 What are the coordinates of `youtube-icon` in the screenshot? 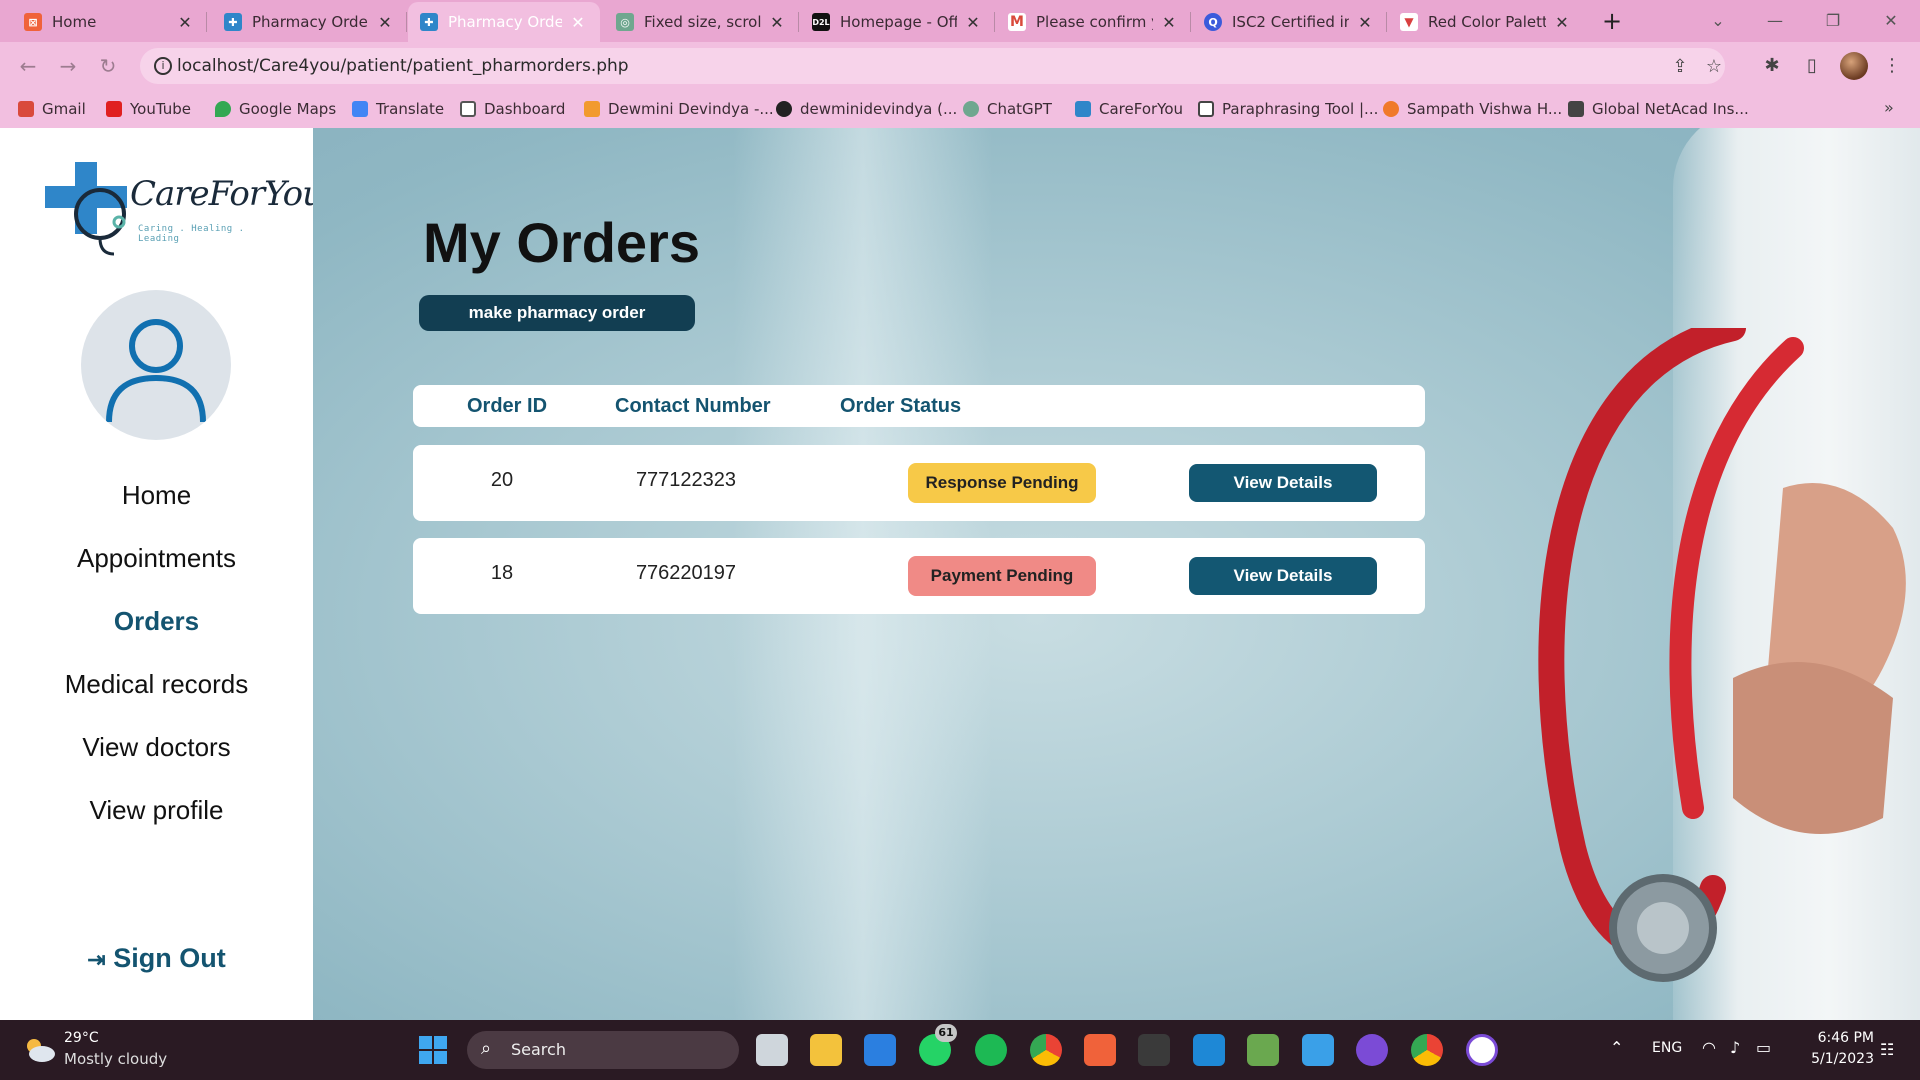 It's located at (114, 109).